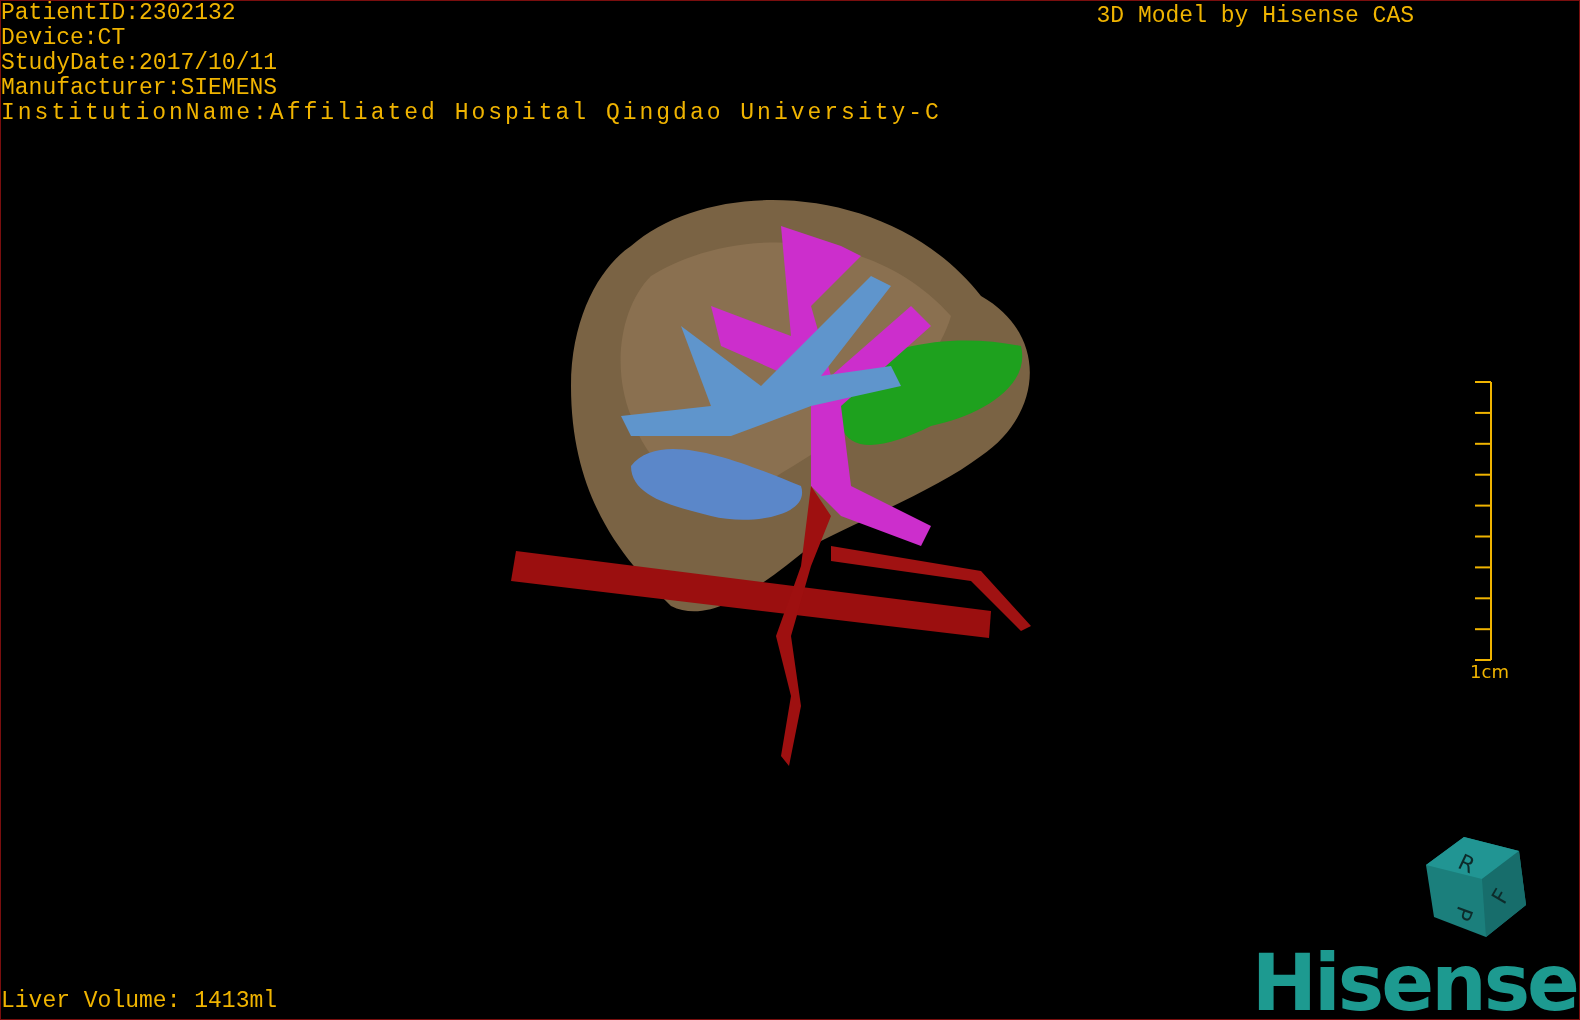 This screenshot has width=1580, height=1020. I want to click on info-text: Device:CT, so click(64, 38).